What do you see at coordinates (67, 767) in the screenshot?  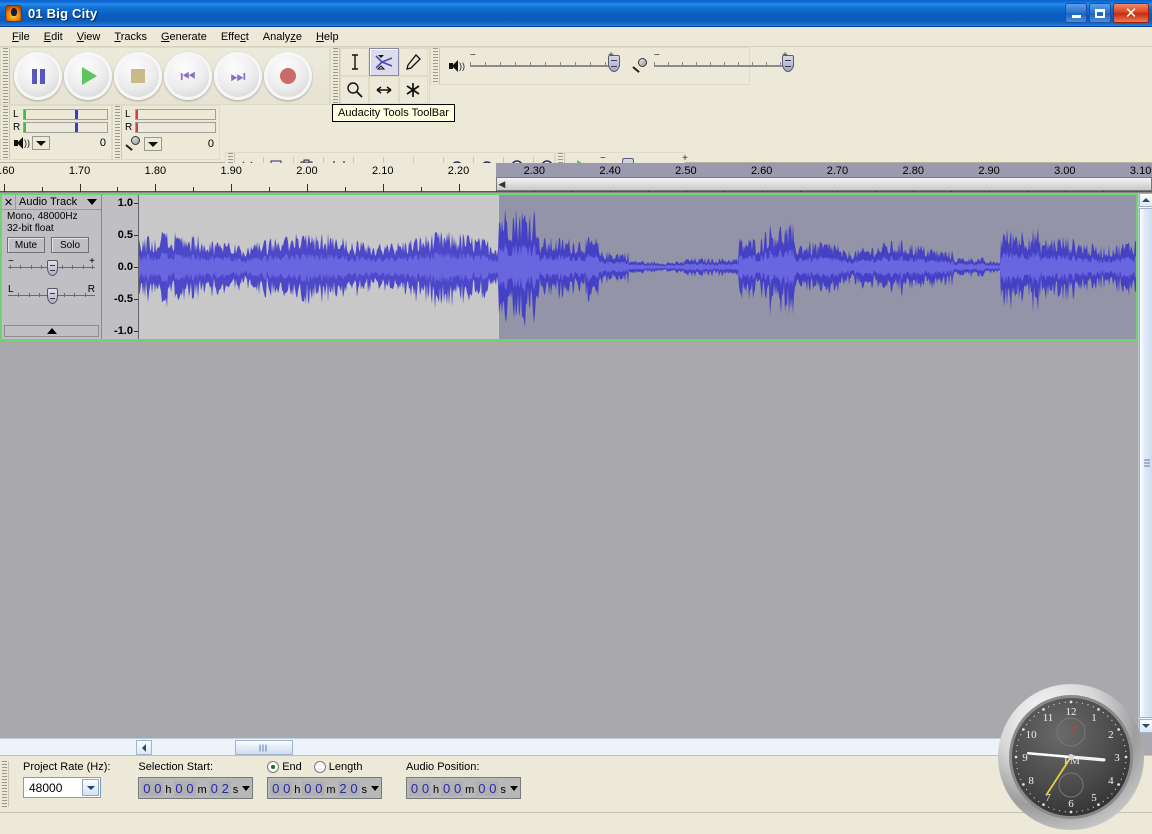 I see `project-rate-label: Project Rate (Hz):` at bounding box center [67, 767].